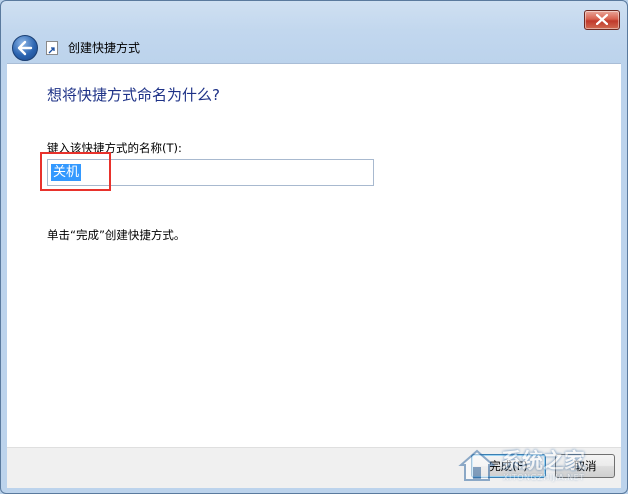 Image resolution: width=628 pixels, height=494 pixels. I want to click on back-button, so click(25, 48).